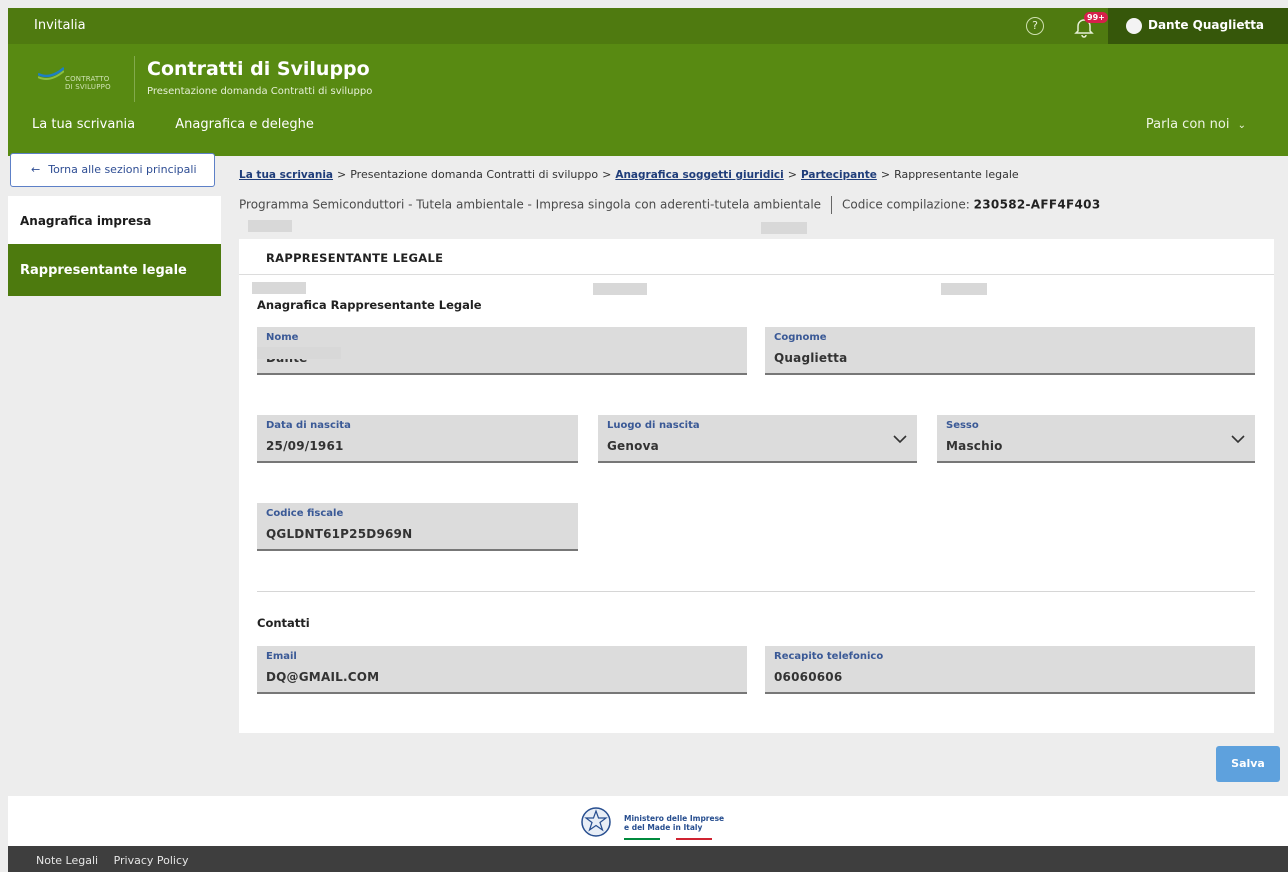 The width and height of the screenshot is (1288, 872). What do you see at coordinates (1096, 17) in the screenshot?
I see `notifications-badge: 99+` at bounding box center [1096, 17].